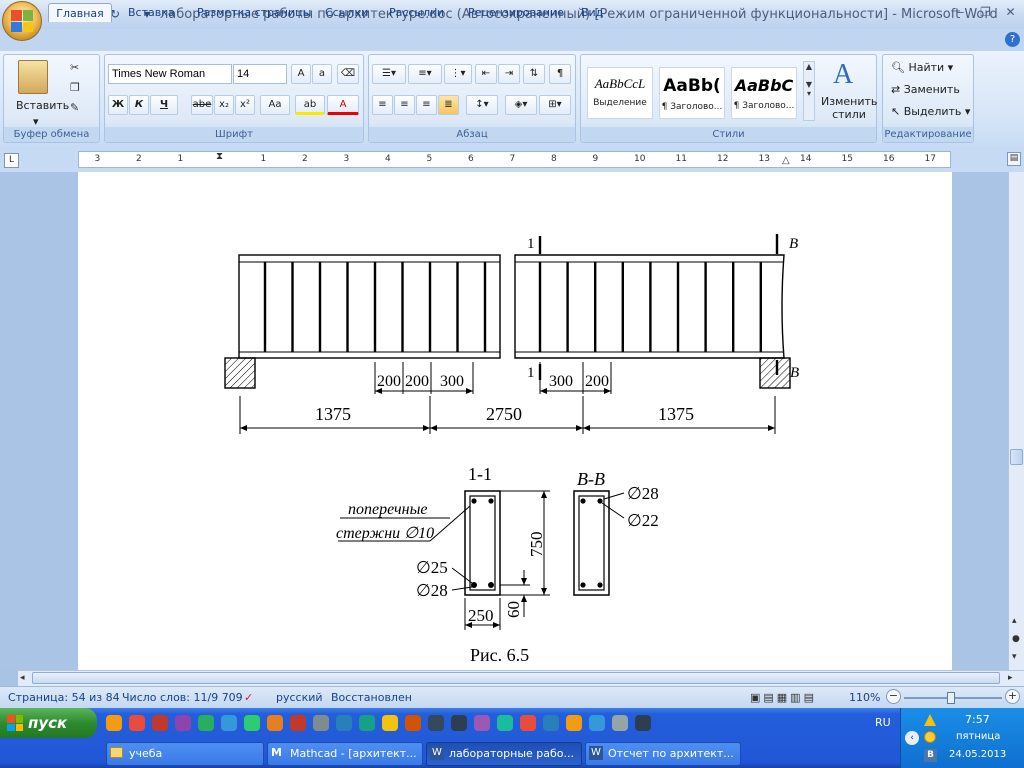 The height and width of the screenshot is (768, 1024). Describe the element at coordinates (930, 755) in the screenshot. I see `vk-icon: B` at that location.